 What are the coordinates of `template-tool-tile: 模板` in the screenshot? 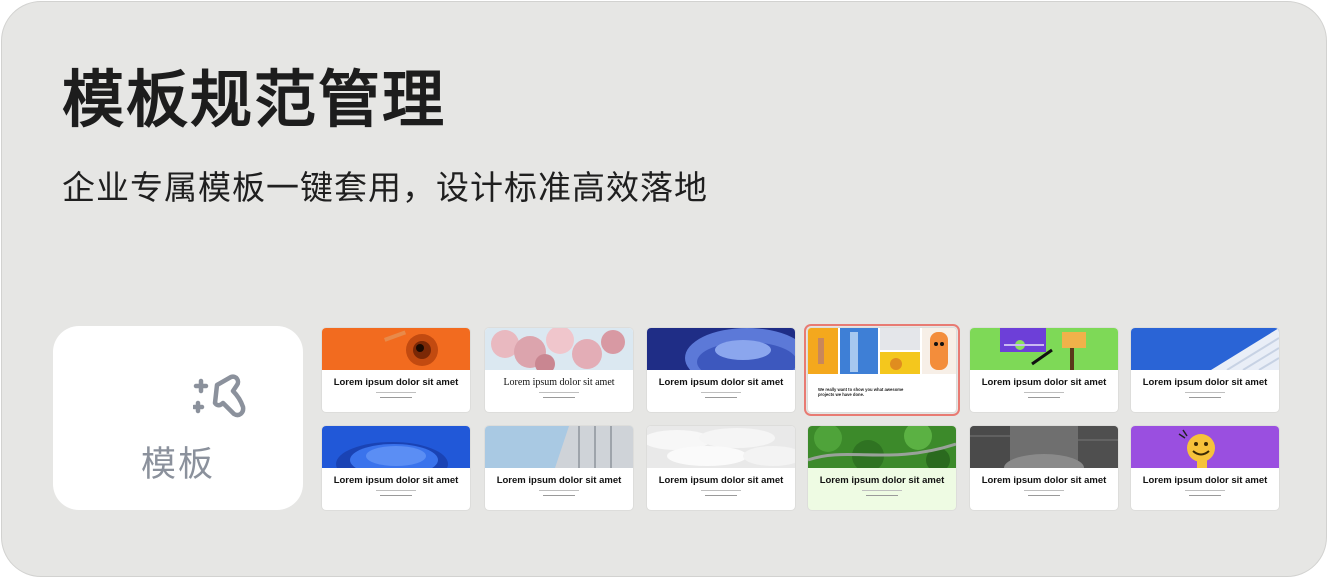 It's located at (178, 418).